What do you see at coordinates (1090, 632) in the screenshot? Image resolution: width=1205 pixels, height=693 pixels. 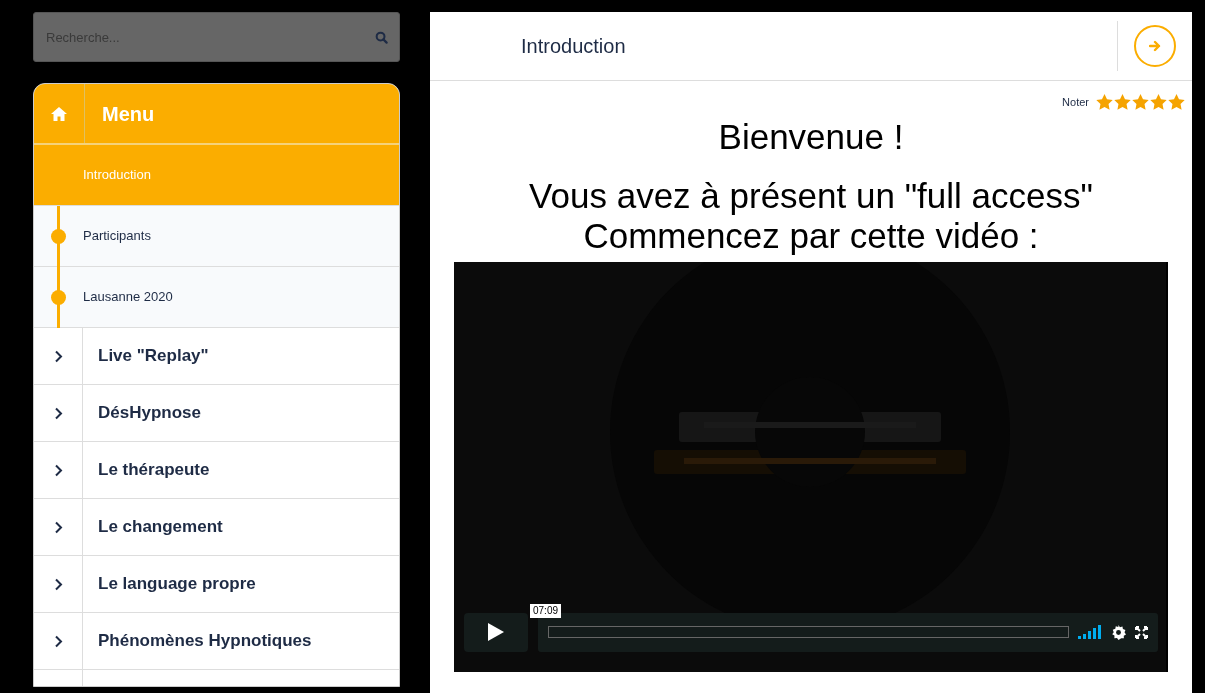 I see `volume-icon` at bounding box center [1090, 632].